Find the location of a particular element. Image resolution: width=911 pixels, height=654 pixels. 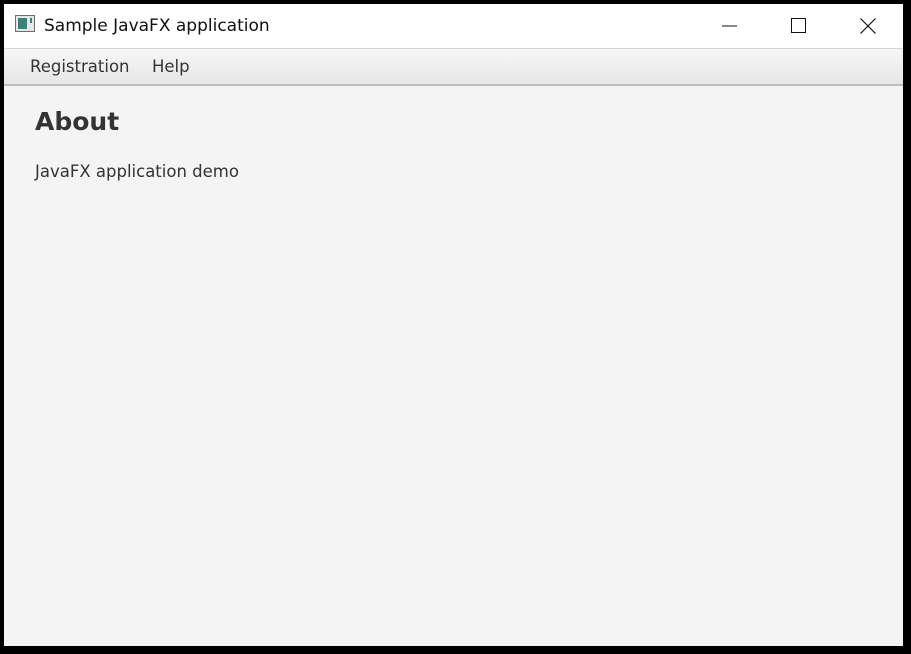

window-title: Sample JavaFX application is located at coordinates (157, 26).